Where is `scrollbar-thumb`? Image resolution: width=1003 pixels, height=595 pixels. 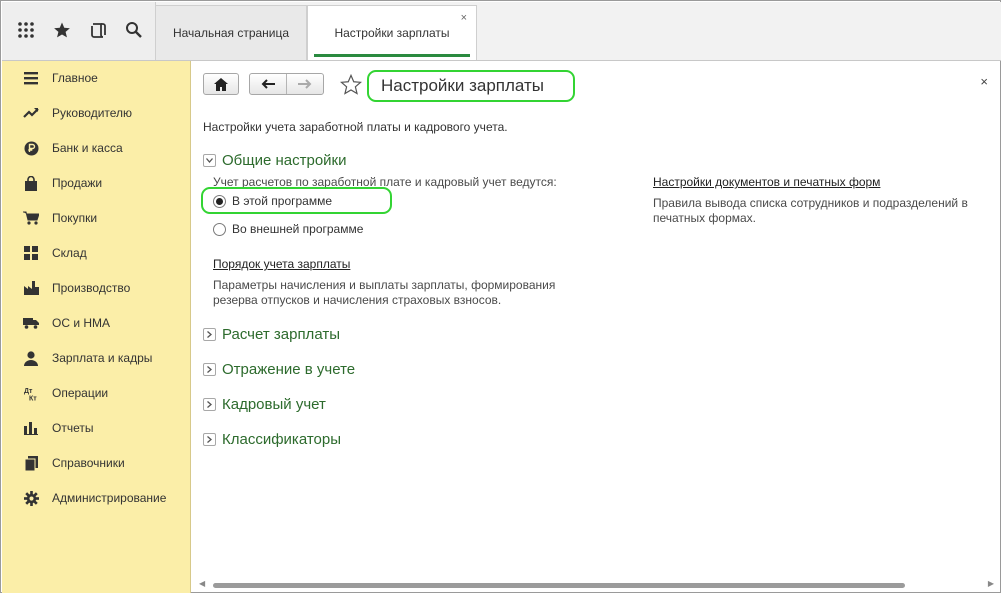 scrollbar-thumb is located at coordinates (559, 585).